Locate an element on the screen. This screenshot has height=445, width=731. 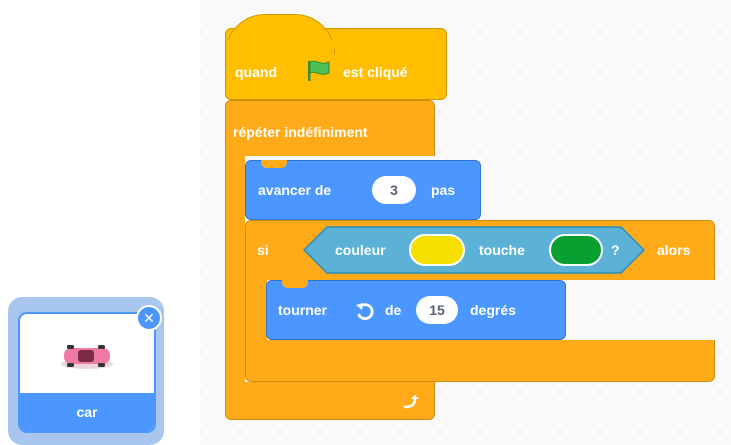
move-steps-input: 3 is located at coordinates (394, 190).